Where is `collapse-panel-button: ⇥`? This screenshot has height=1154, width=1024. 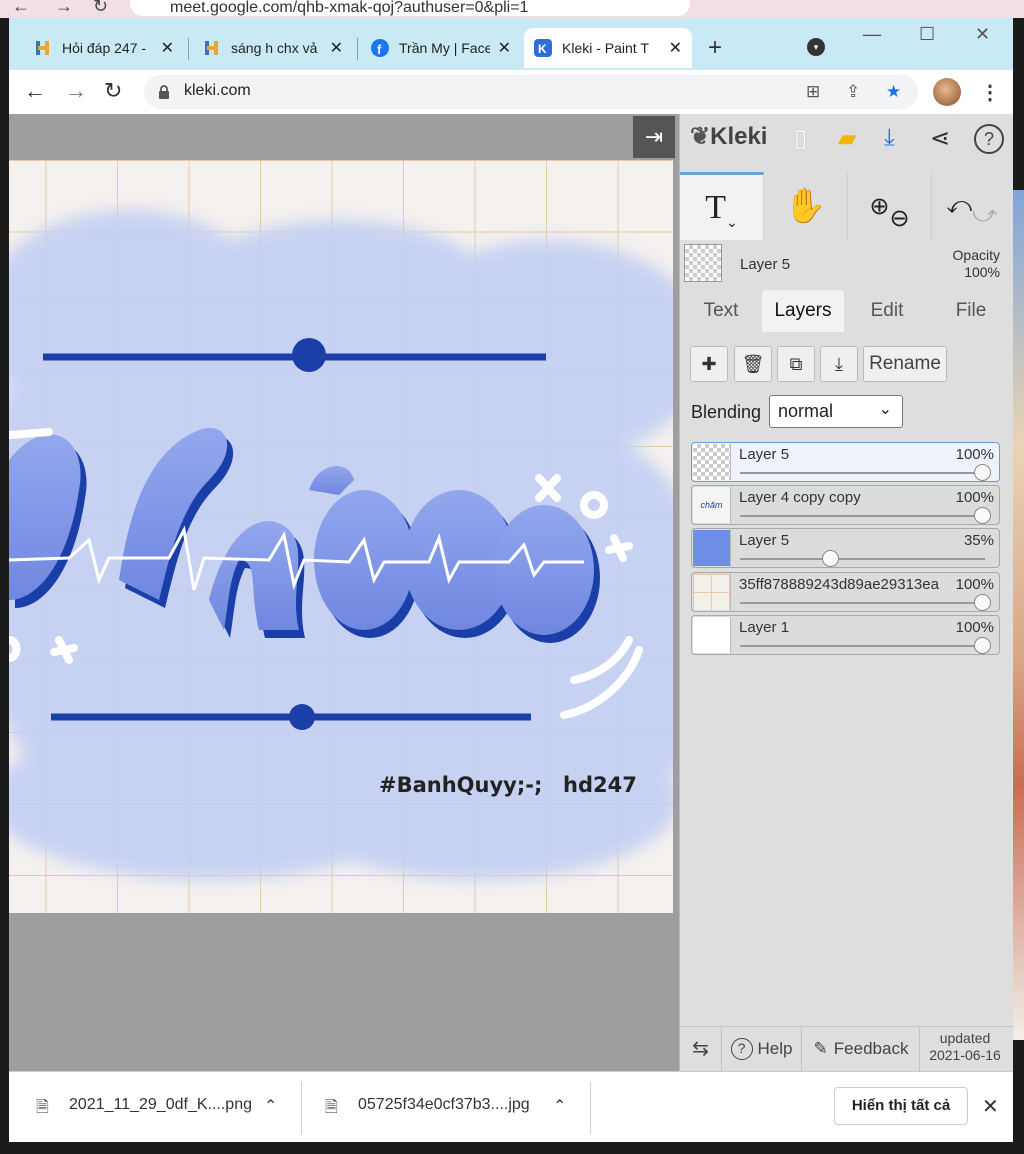 collapse-panel-button: ⇥ is located at coordinates (654, 137).